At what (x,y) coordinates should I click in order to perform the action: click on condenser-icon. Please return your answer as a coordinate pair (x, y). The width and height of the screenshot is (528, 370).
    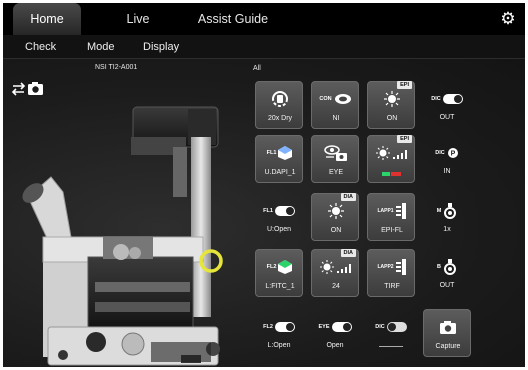
    Looking at the image, I should click on (342, 99).